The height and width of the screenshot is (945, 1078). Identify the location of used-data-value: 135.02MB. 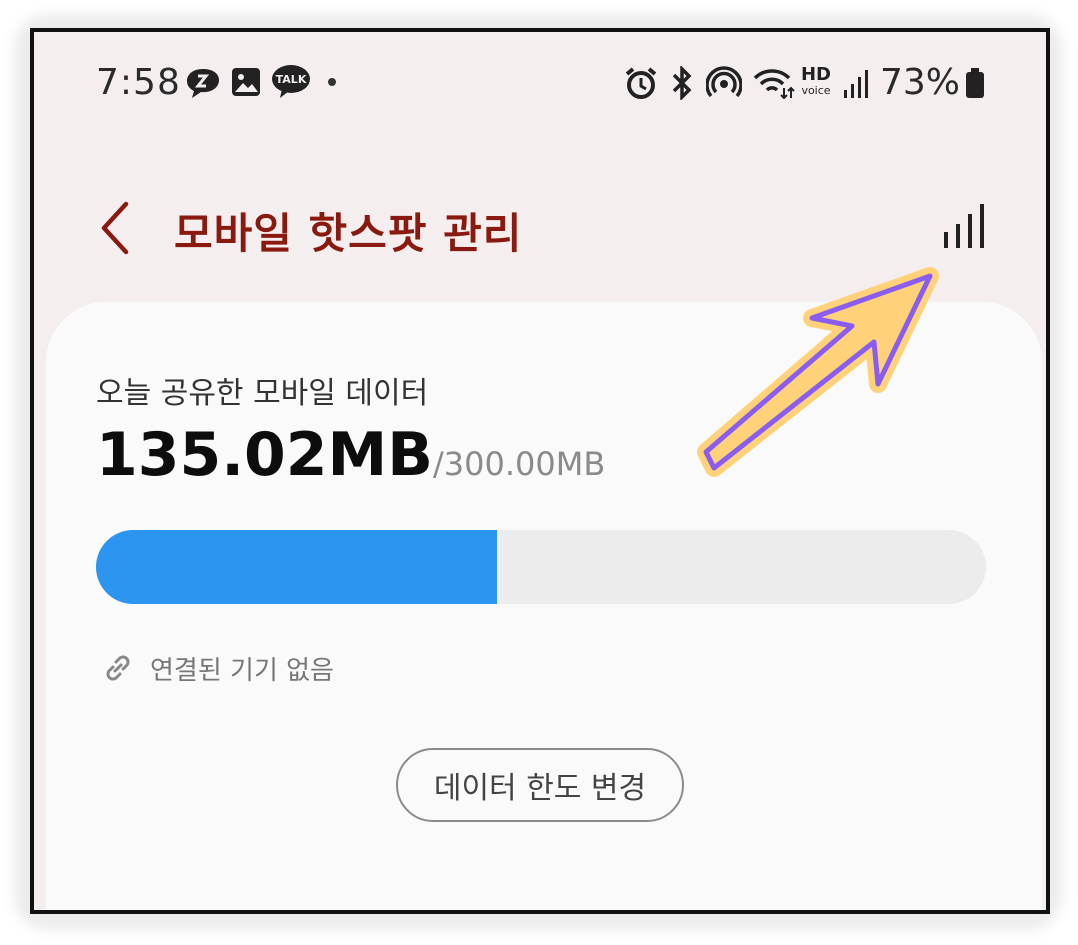
(264, 455).